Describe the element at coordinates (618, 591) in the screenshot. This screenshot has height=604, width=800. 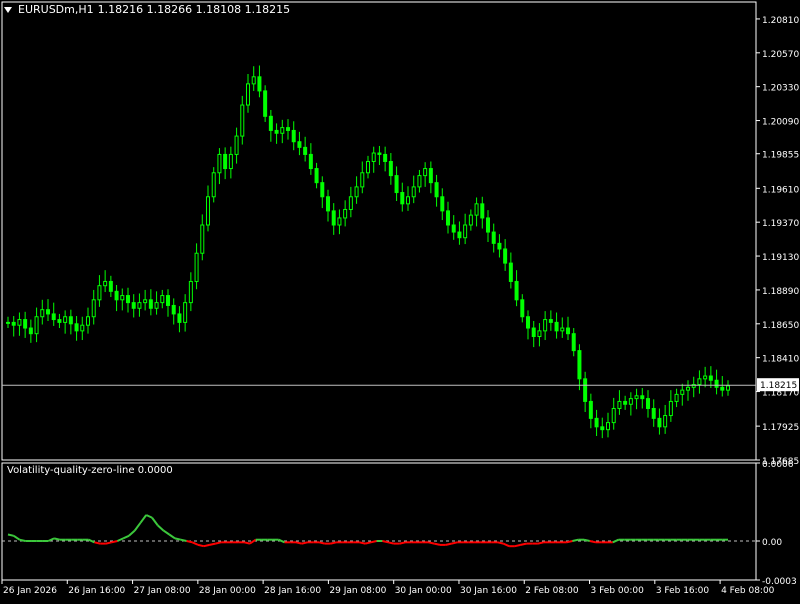
I see `time-tick-label: 3 Feb 00:00` at that location.